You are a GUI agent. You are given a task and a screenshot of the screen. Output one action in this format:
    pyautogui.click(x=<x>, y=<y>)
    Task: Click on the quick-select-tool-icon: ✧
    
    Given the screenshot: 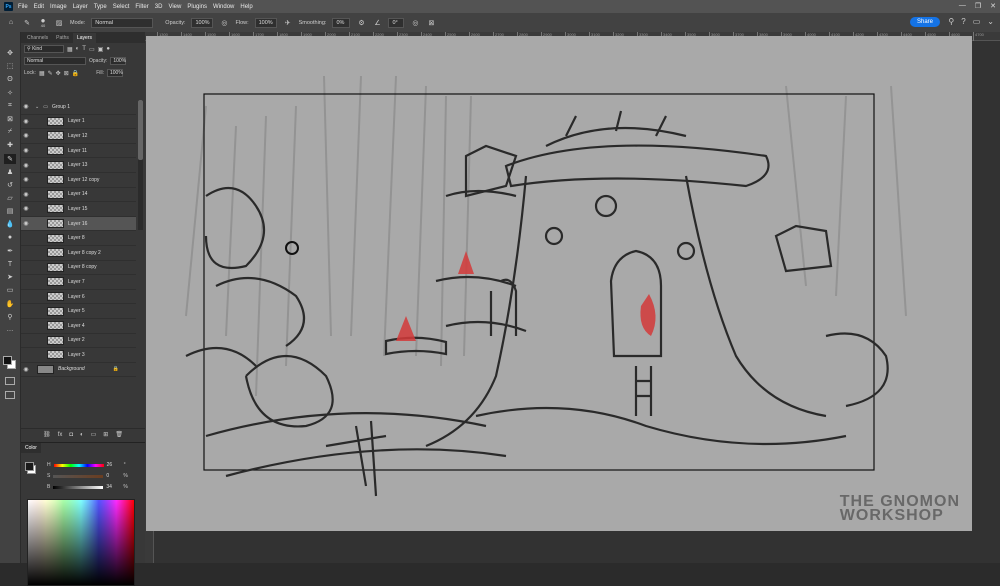 What is the action you would take?
    pyautogui.click(x=10, y=93)
    